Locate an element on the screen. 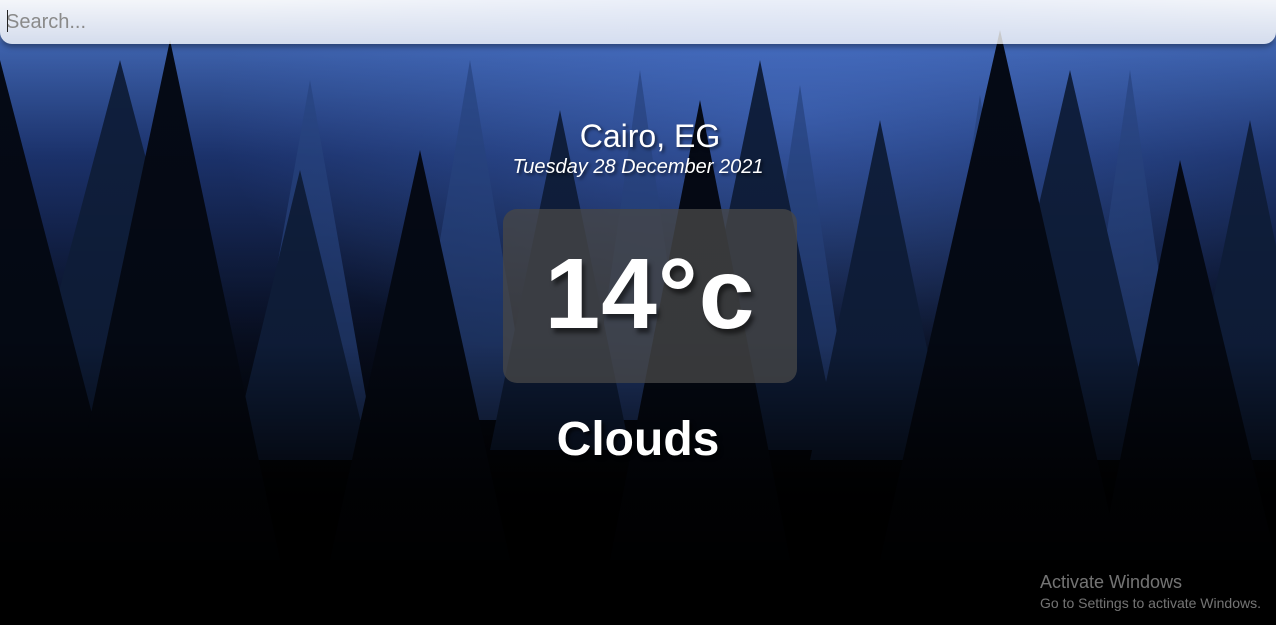 The image size is (1276, 625). search-bar is located at coordinates (638, 22).